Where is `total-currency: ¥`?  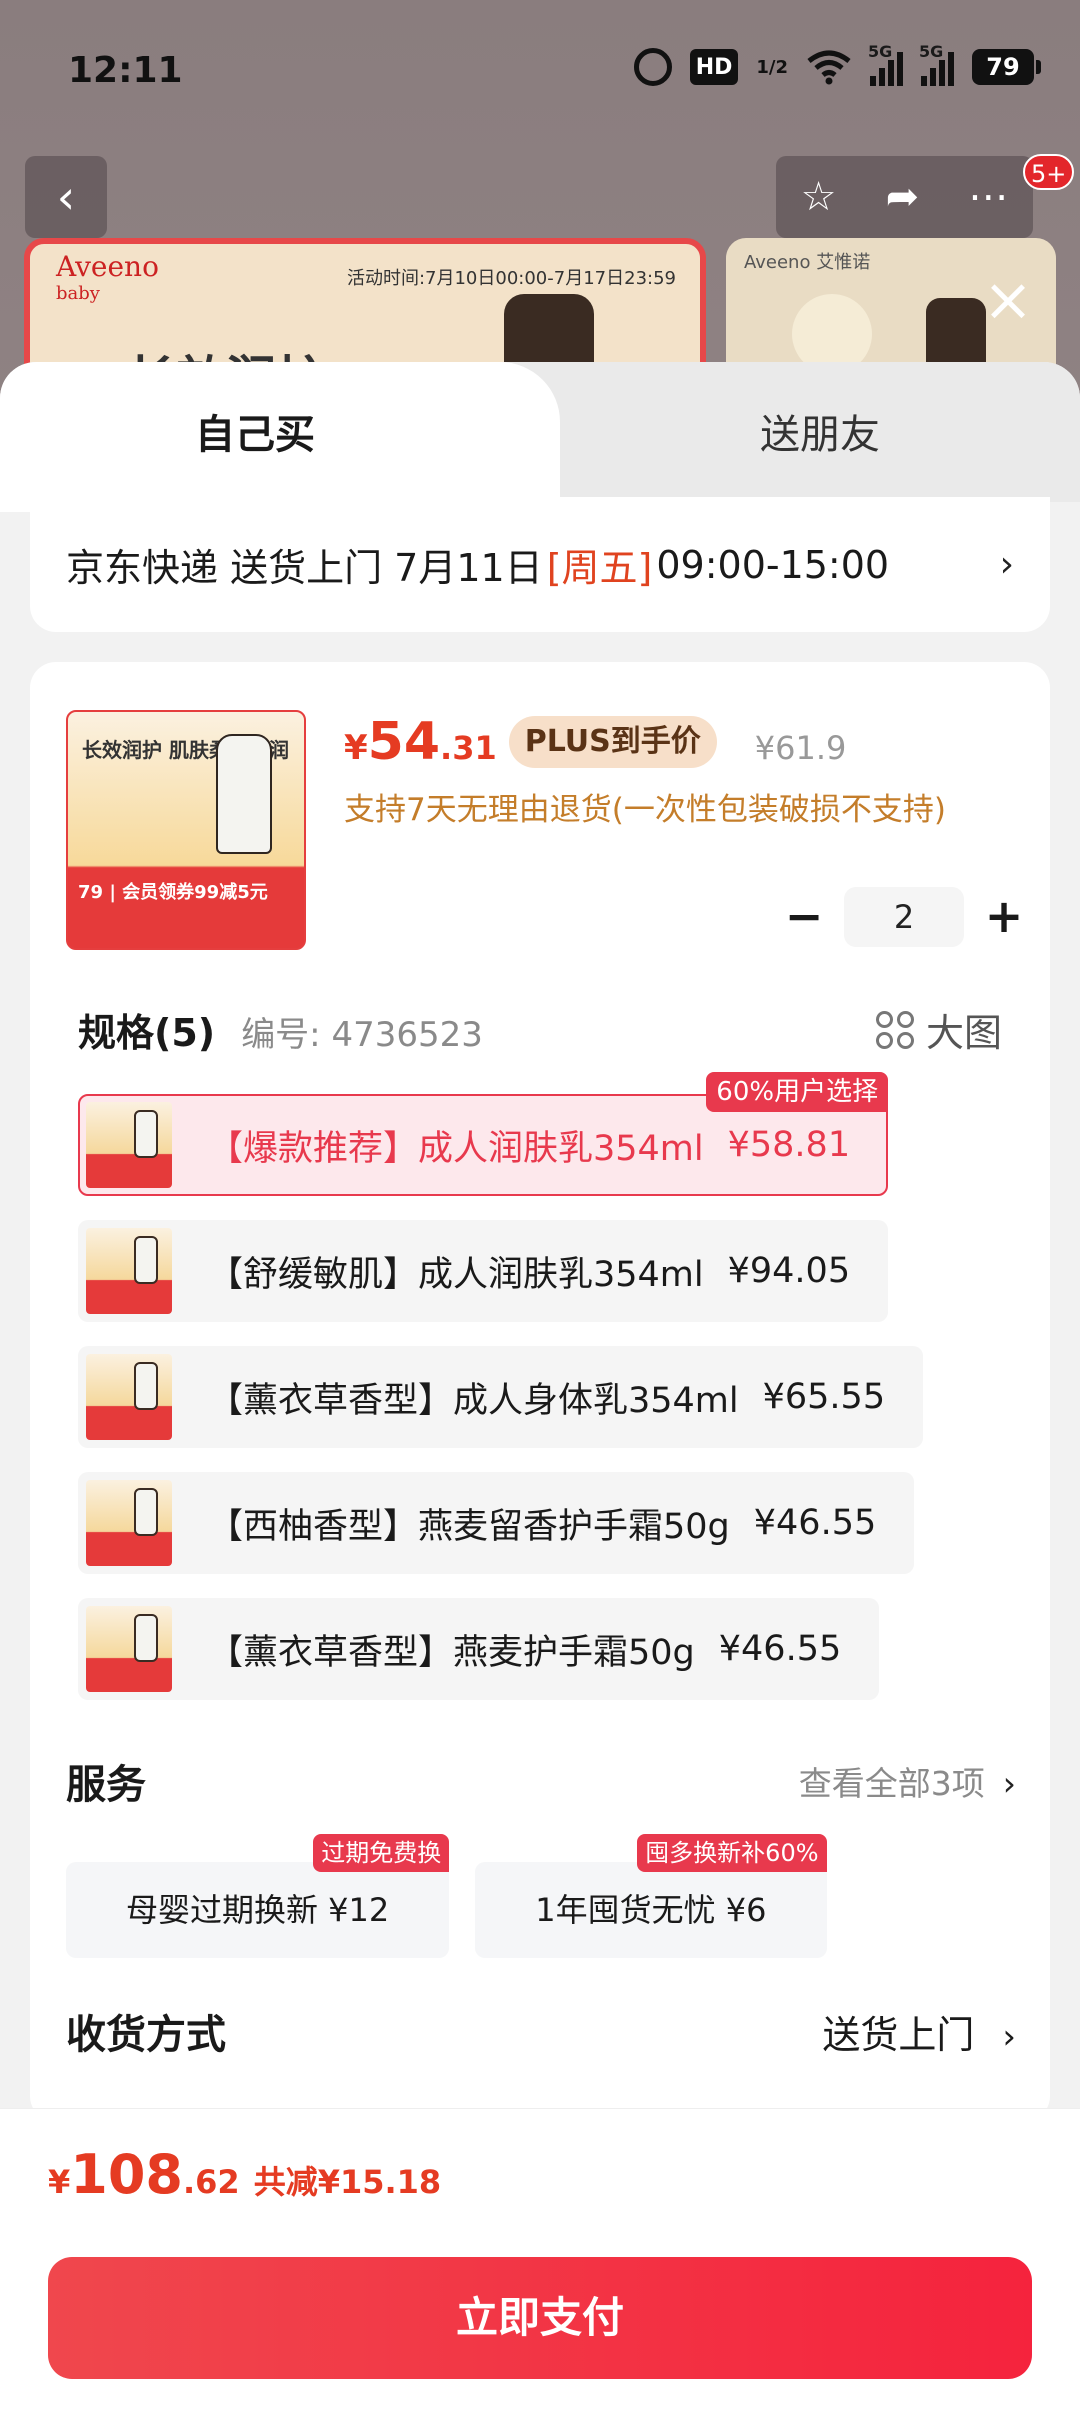 total-currency: ¥ is located at coordinates (59, 2182).